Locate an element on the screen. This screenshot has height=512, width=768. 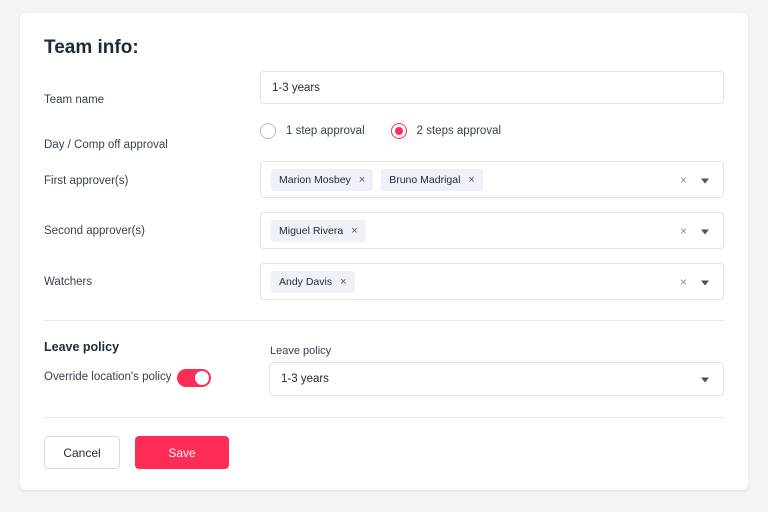
first-approvers-label: First approver(s) is located at coordinates (86, 181).